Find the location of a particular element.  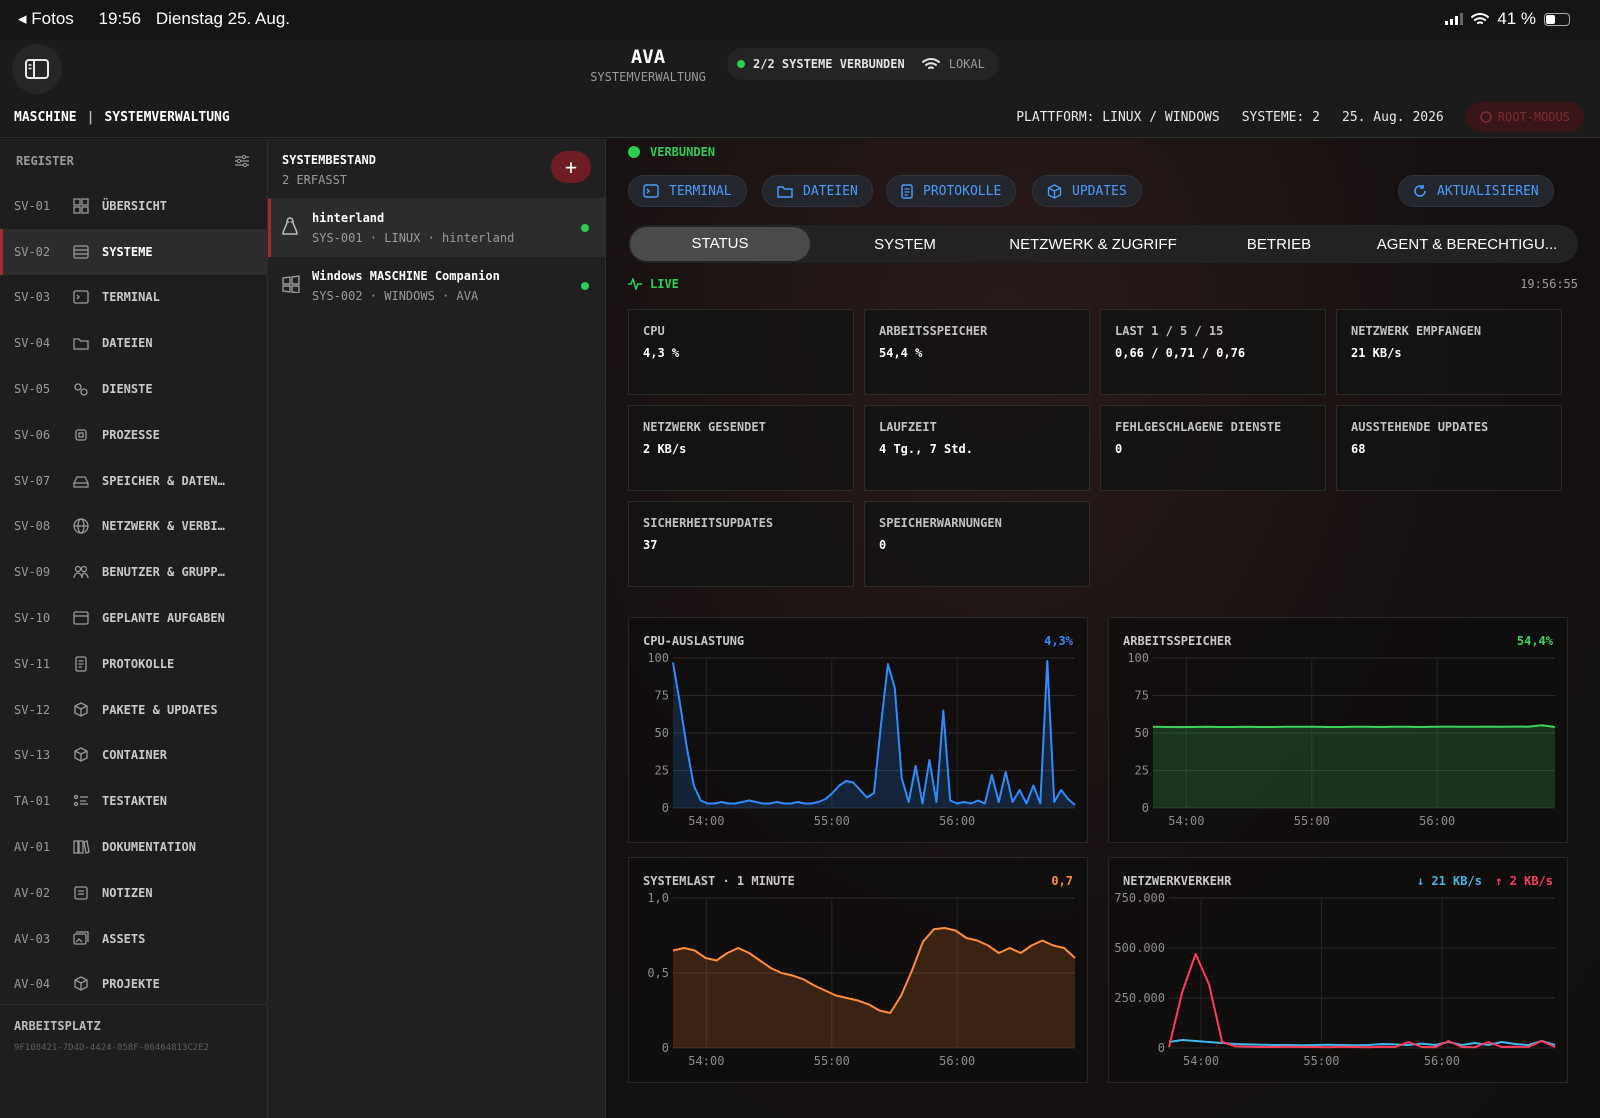

systems-count: 2 ERFASST is located at coordinates (315, 180).